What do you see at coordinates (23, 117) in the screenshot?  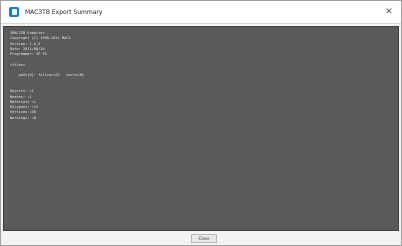 I see `log-line: Warnings: =0` at bounding box center [23, 117].